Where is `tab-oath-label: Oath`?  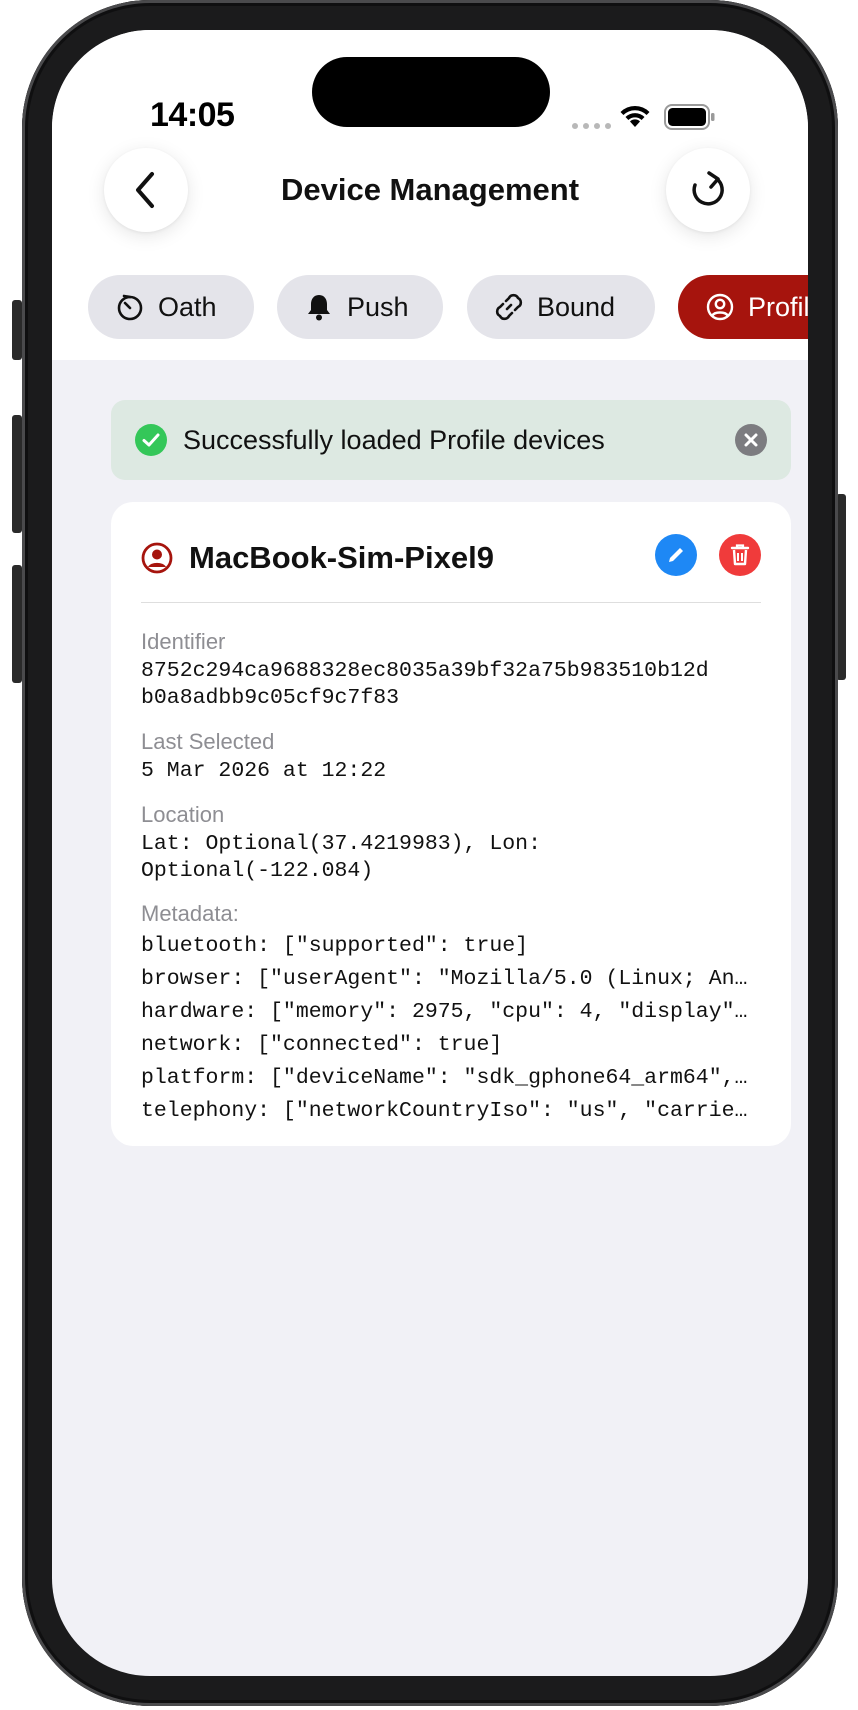
tab-oath-label: Oath is located at coordinates (187, 306).